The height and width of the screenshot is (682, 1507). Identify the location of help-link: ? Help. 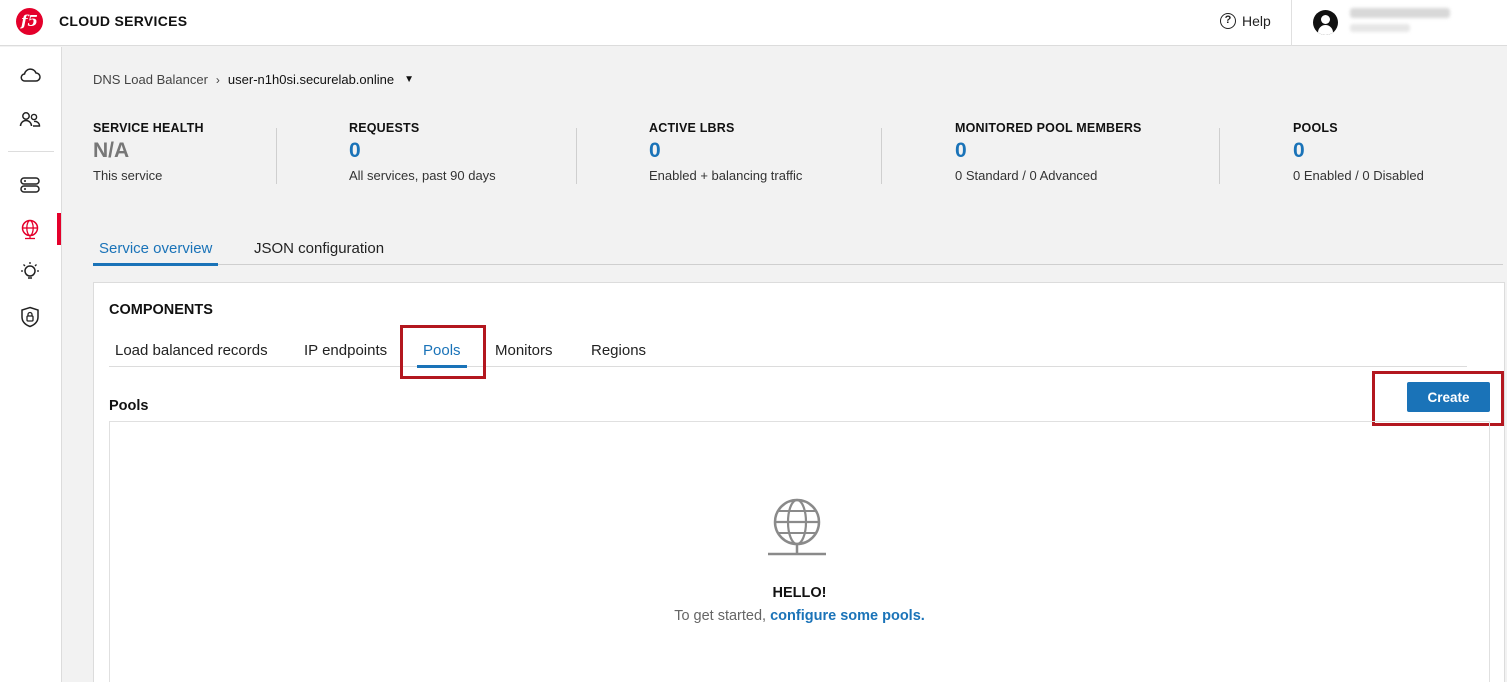
(1245, 21).